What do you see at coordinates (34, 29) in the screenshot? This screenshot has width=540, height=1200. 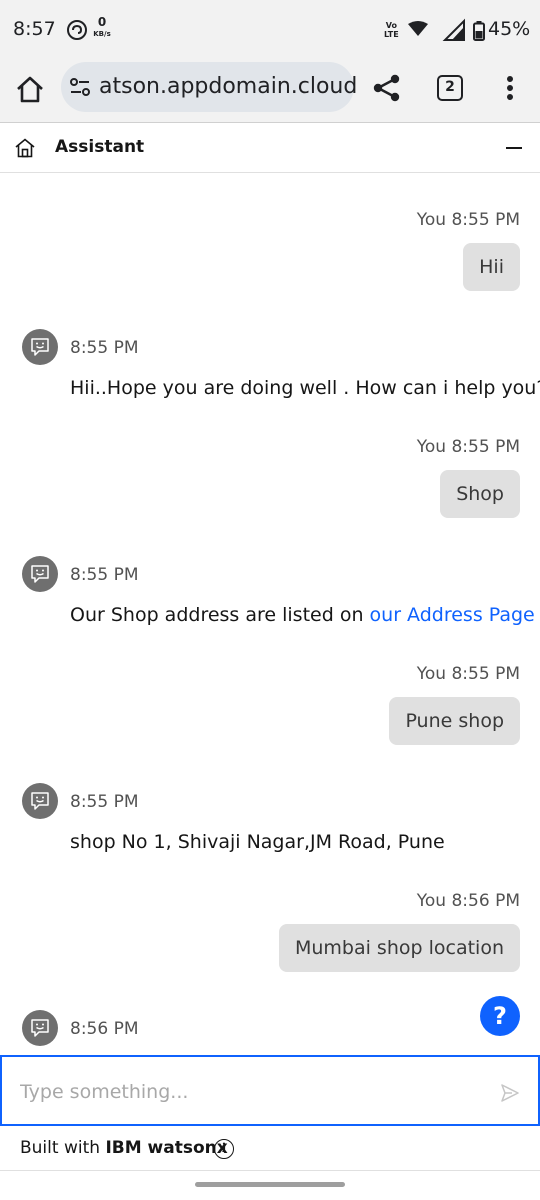 I see `status-time: 8:57` at bounding box center [34, 29].